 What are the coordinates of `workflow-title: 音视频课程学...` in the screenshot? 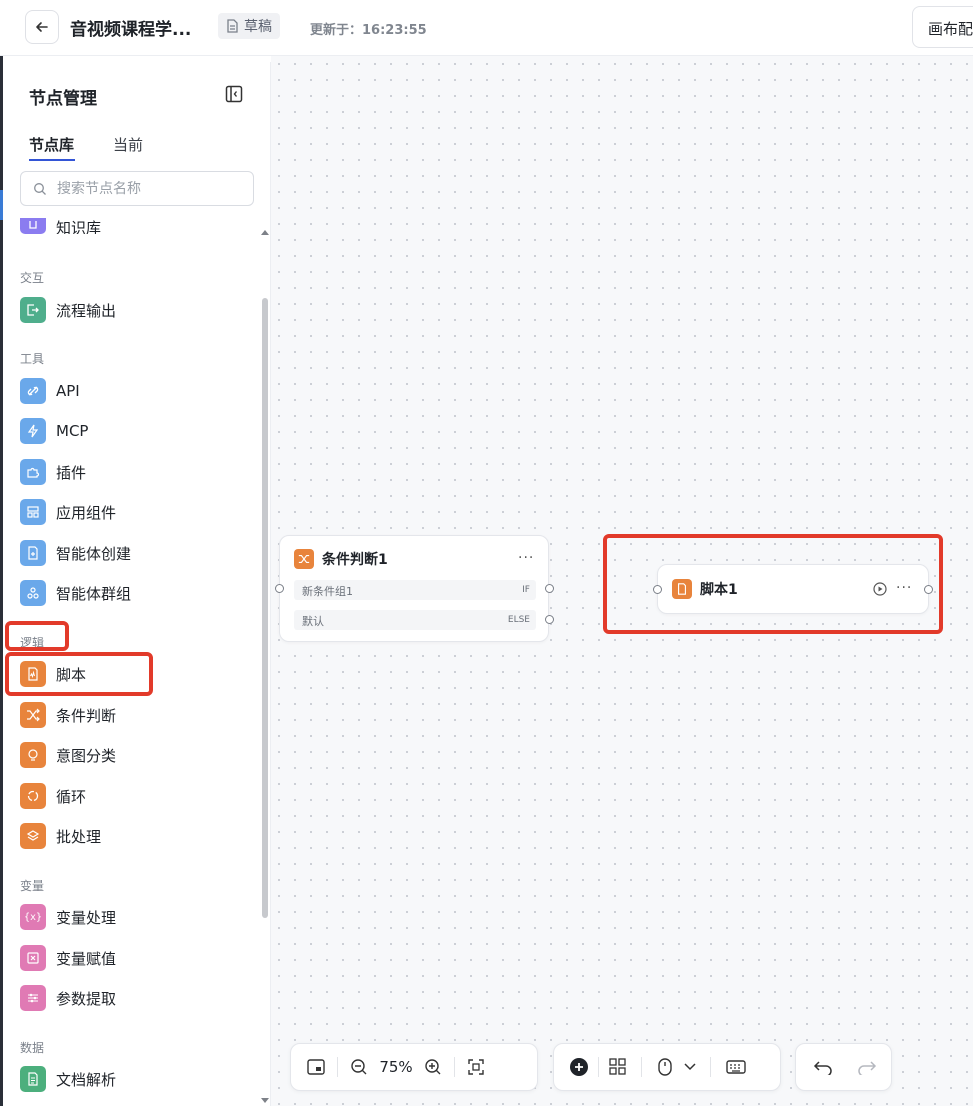 It's located at (130, 27).